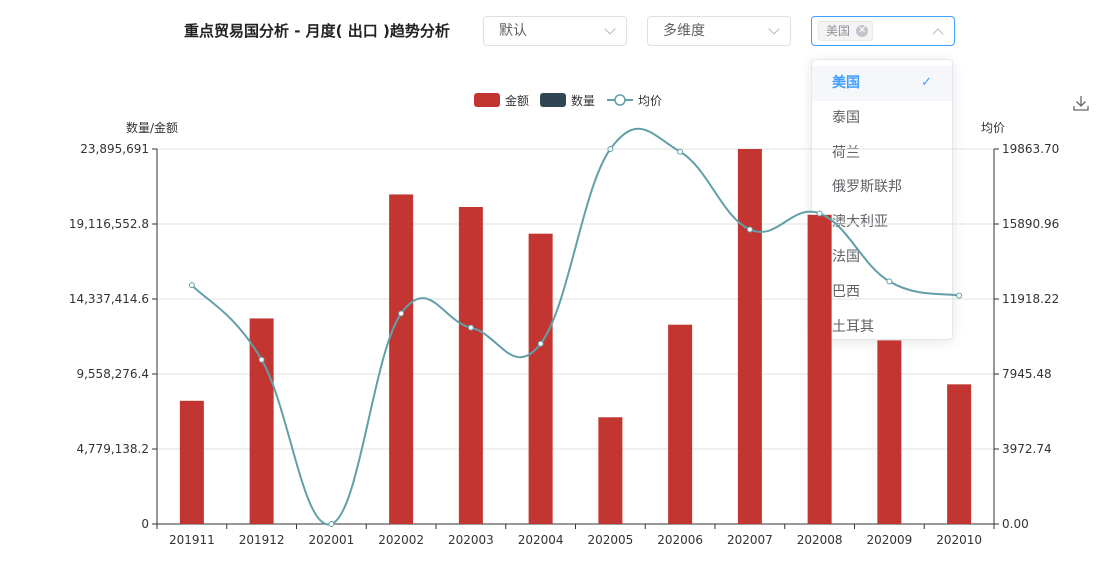  Describe the element at coordinates (112, 374) in the screenshot. I see `left-tick-label: 9,558,276.4` at that location.